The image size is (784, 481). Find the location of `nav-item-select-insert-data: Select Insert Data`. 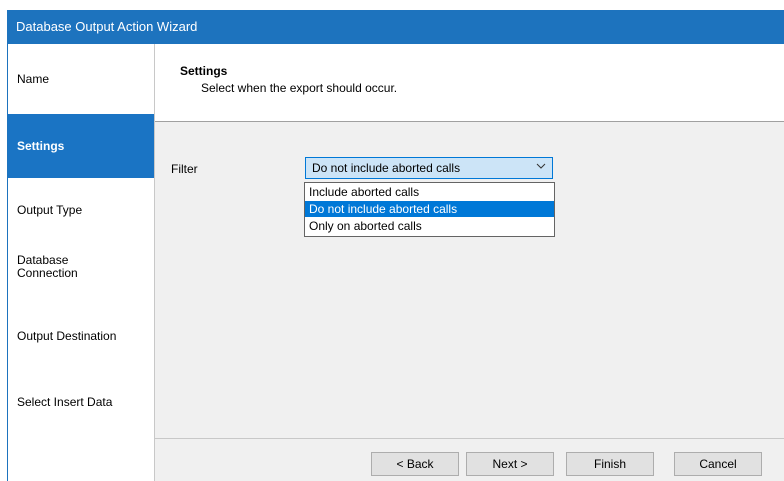

nav-item-select-insert-data: Select Insert Data is located at coordinates (81, 402).